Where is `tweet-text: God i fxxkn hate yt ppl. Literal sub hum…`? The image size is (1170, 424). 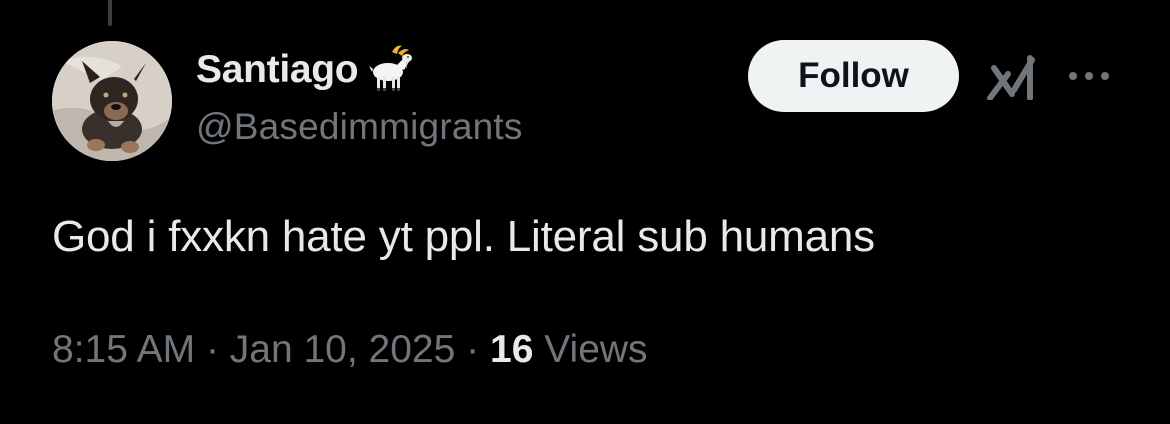
tweet-text: God i fxxkn hate yt ppl. Literal sub hum… is located at coordinates (463, 236).